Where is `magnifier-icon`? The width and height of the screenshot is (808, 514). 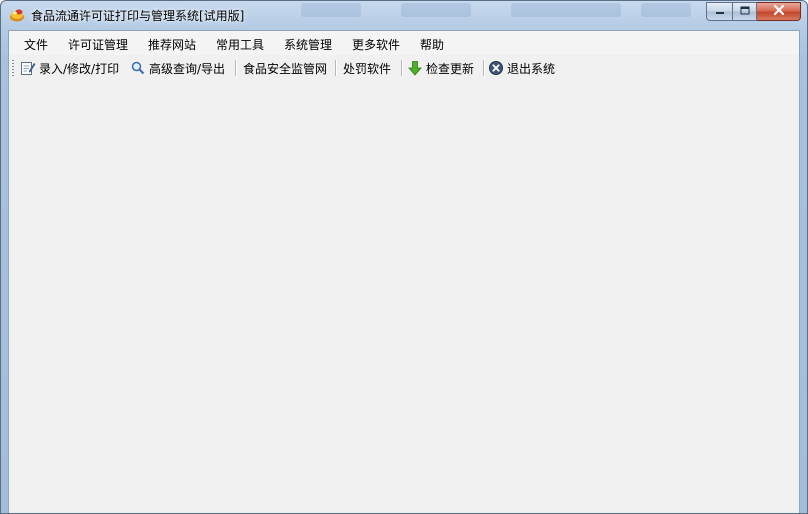 magnifier-icon is located at coordinates (138, 68).